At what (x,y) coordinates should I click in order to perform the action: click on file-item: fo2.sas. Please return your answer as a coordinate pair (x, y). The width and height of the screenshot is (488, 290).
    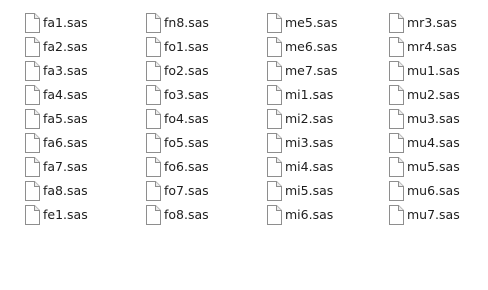
    Looking at the image, I should click on (201, 71).